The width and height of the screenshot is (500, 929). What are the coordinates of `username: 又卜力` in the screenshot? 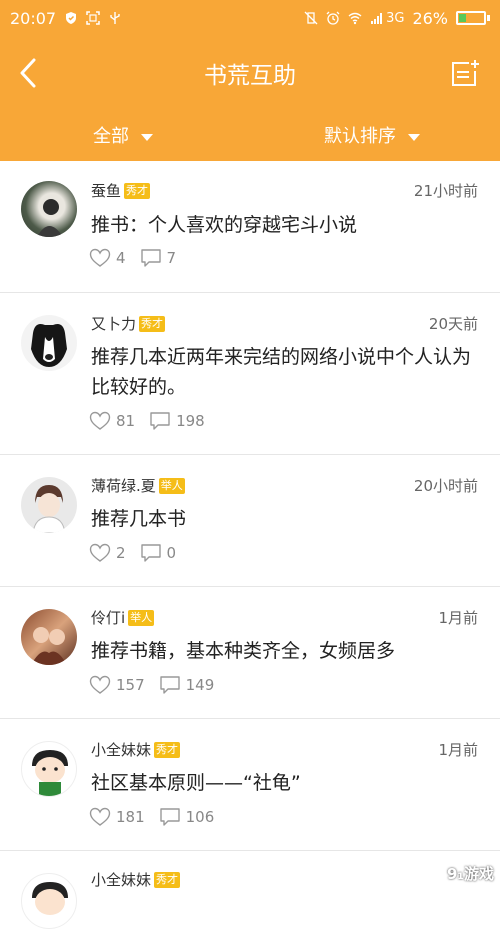 It's located at (113, 323).